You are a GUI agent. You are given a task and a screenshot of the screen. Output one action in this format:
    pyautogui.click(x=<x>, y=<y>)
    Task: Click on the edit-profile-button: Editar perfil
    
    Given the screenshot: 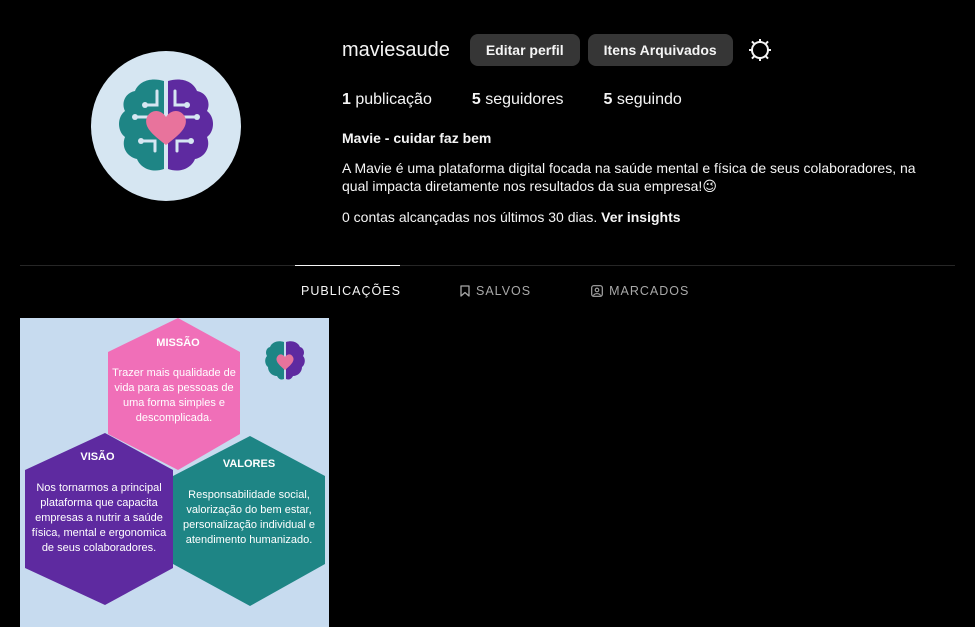 What is the action you would take?
    pyautogui.click(x=524, y=50)
    